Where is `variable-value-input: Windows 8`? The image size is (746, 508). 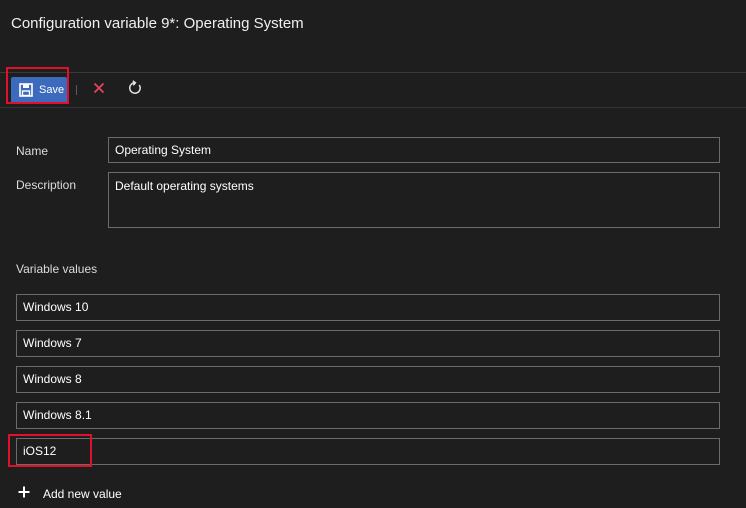
variable-value-input: Windows 8 is located at coordinates (368, 379).